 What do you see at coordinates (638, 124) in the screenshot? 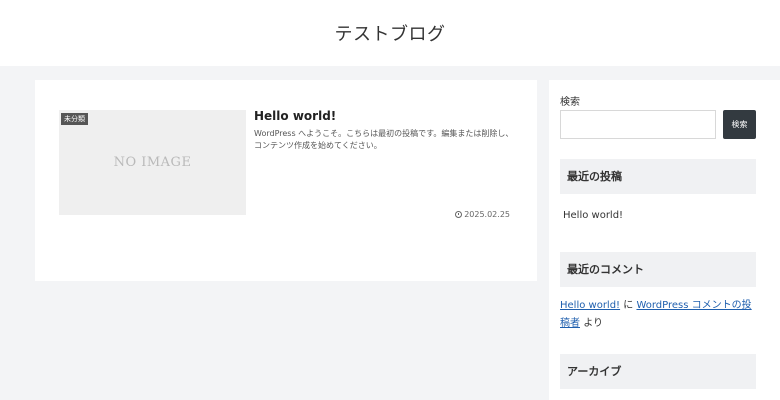
I see `search-input` at bounding box center [638, 124].